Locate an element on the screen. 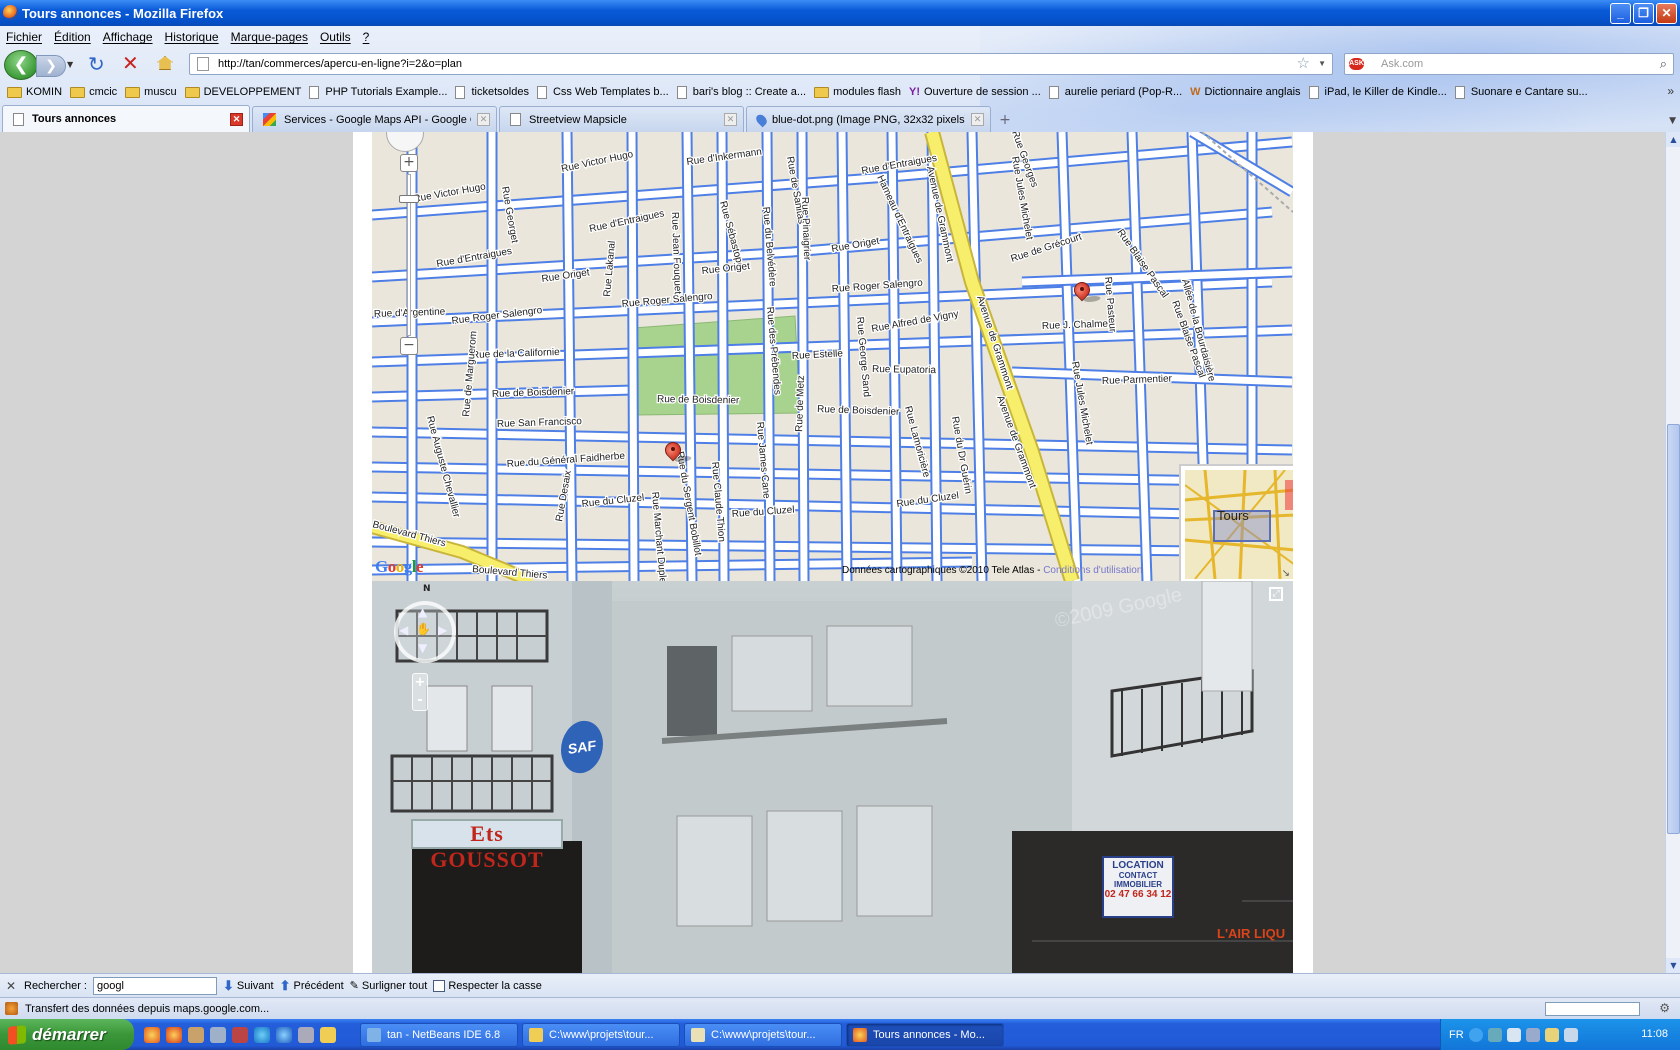  bookmark-item: cmcic is located at coordinates (95, 92).